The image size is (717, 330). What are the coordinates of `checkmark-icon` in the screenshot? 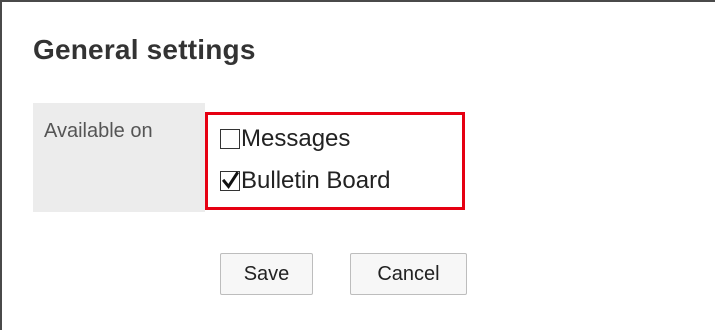 It's located at (230, 180).